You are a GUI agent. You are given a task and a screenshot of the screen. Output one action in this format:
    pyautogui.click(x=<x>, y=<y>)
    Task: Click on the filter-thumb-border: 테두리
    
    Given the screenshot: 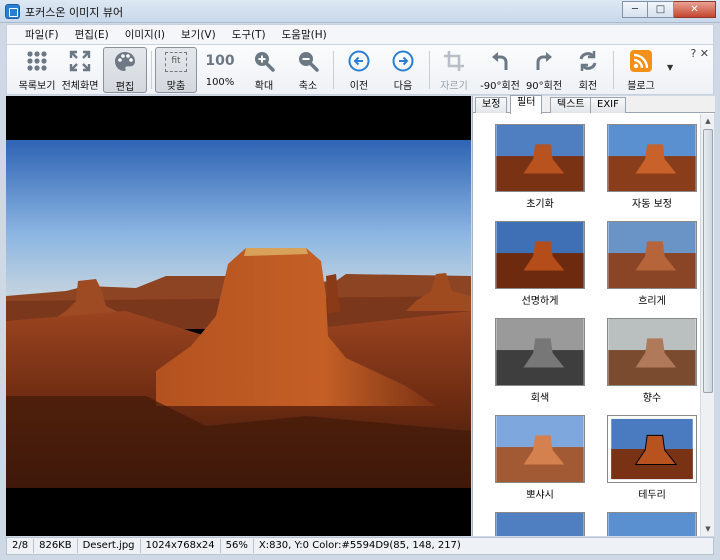 What is the action you would take?
    pyautogui.click(x=652, y=458)
    